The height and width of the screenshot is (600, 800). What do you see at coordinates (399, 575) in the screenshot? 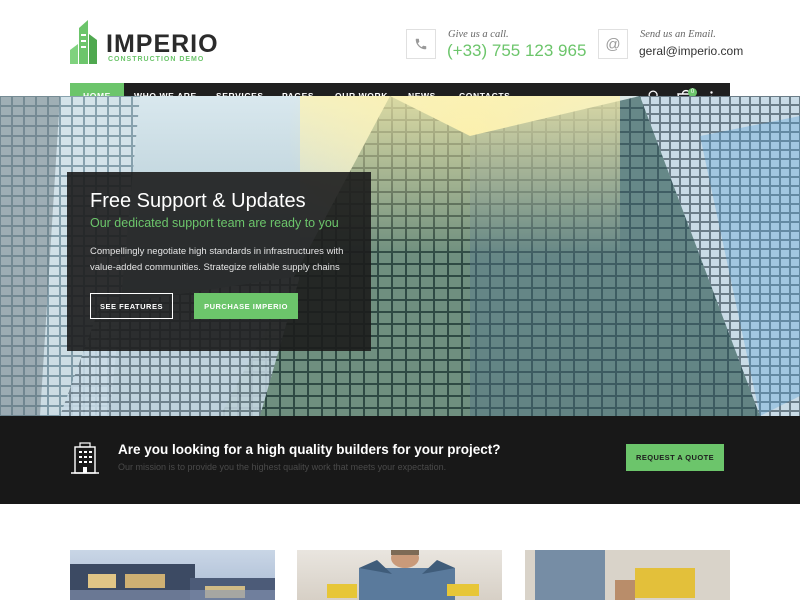
I see `worker-image` at bounding box center [399, 575].